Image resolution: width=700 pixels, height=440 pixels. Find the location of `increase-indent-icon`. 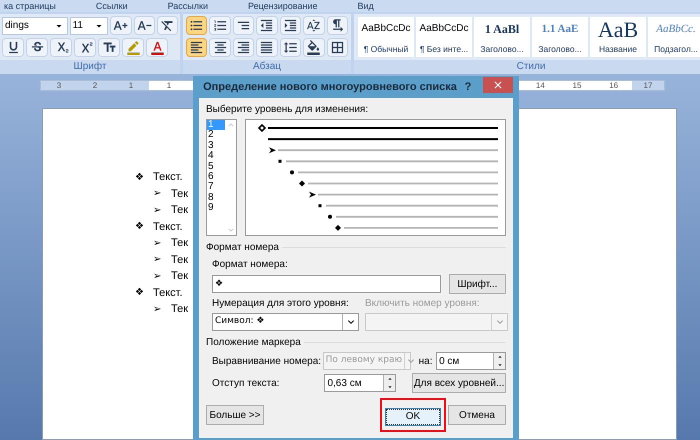

increase-indent-icon is located at coordinates (291, 25).